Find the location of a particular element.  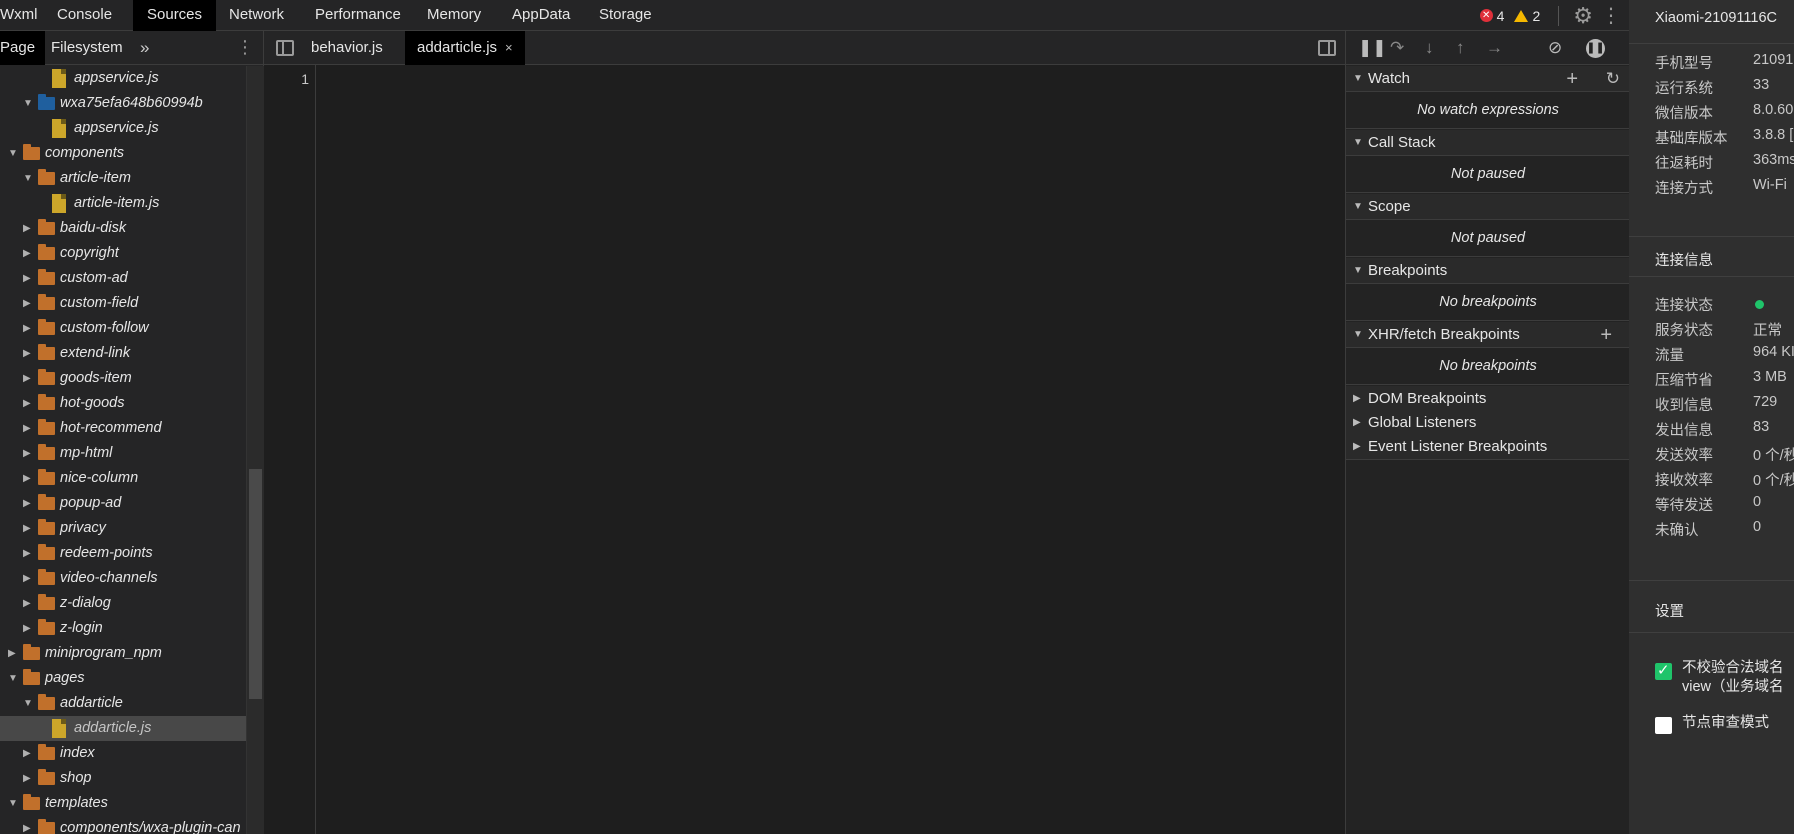

tree-folder: ▶ custom-field is located at coordinates (123, 303).